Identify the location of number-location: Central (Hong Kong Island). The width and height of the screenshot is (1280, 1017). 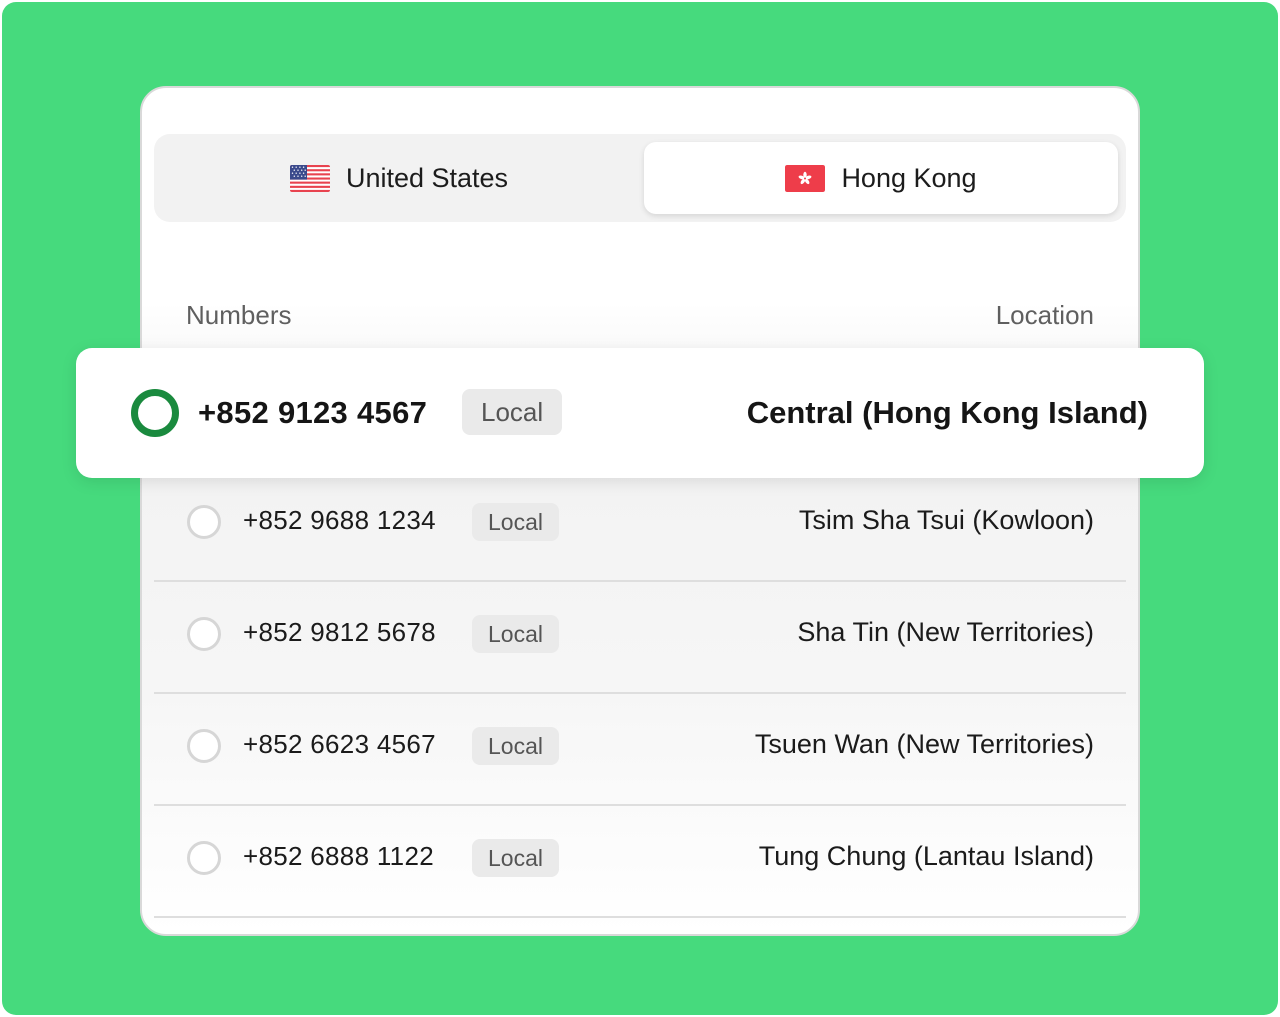
(947, 412).